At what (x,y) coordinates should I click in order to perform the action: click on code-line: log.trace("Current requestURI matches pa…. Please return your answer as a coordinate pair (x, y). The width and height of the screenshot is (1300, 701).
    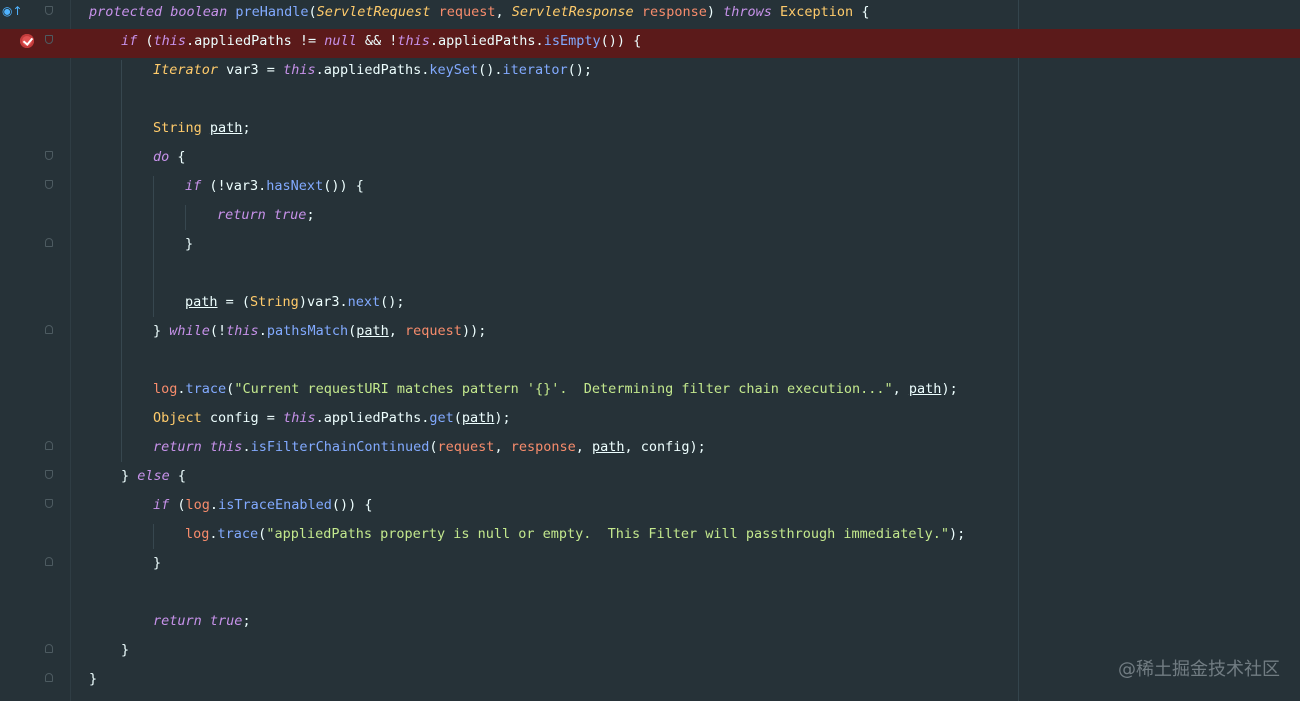
    Looking at the image, I should click on (650, 391).